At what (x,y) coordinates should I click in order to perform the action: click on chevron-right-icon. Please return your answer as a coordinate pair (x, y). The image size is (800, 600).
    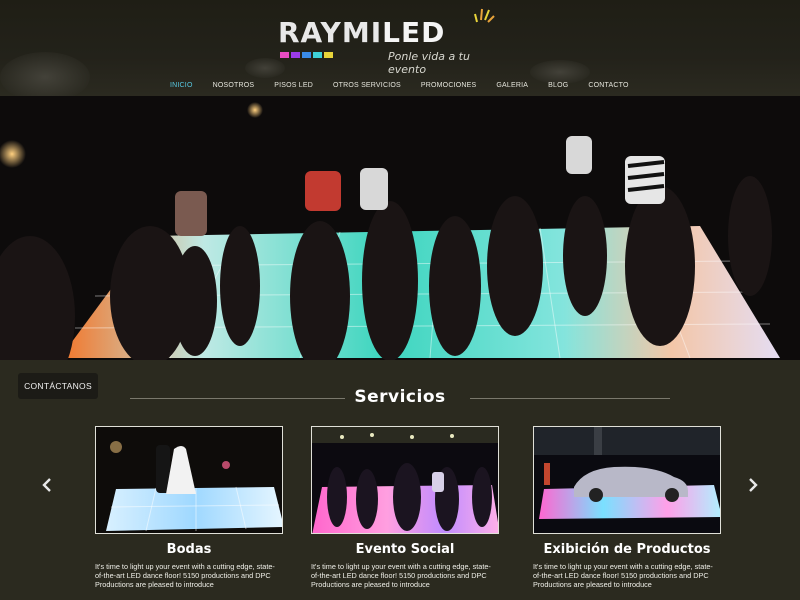
    Looking at the image, I should click on (753, 485).